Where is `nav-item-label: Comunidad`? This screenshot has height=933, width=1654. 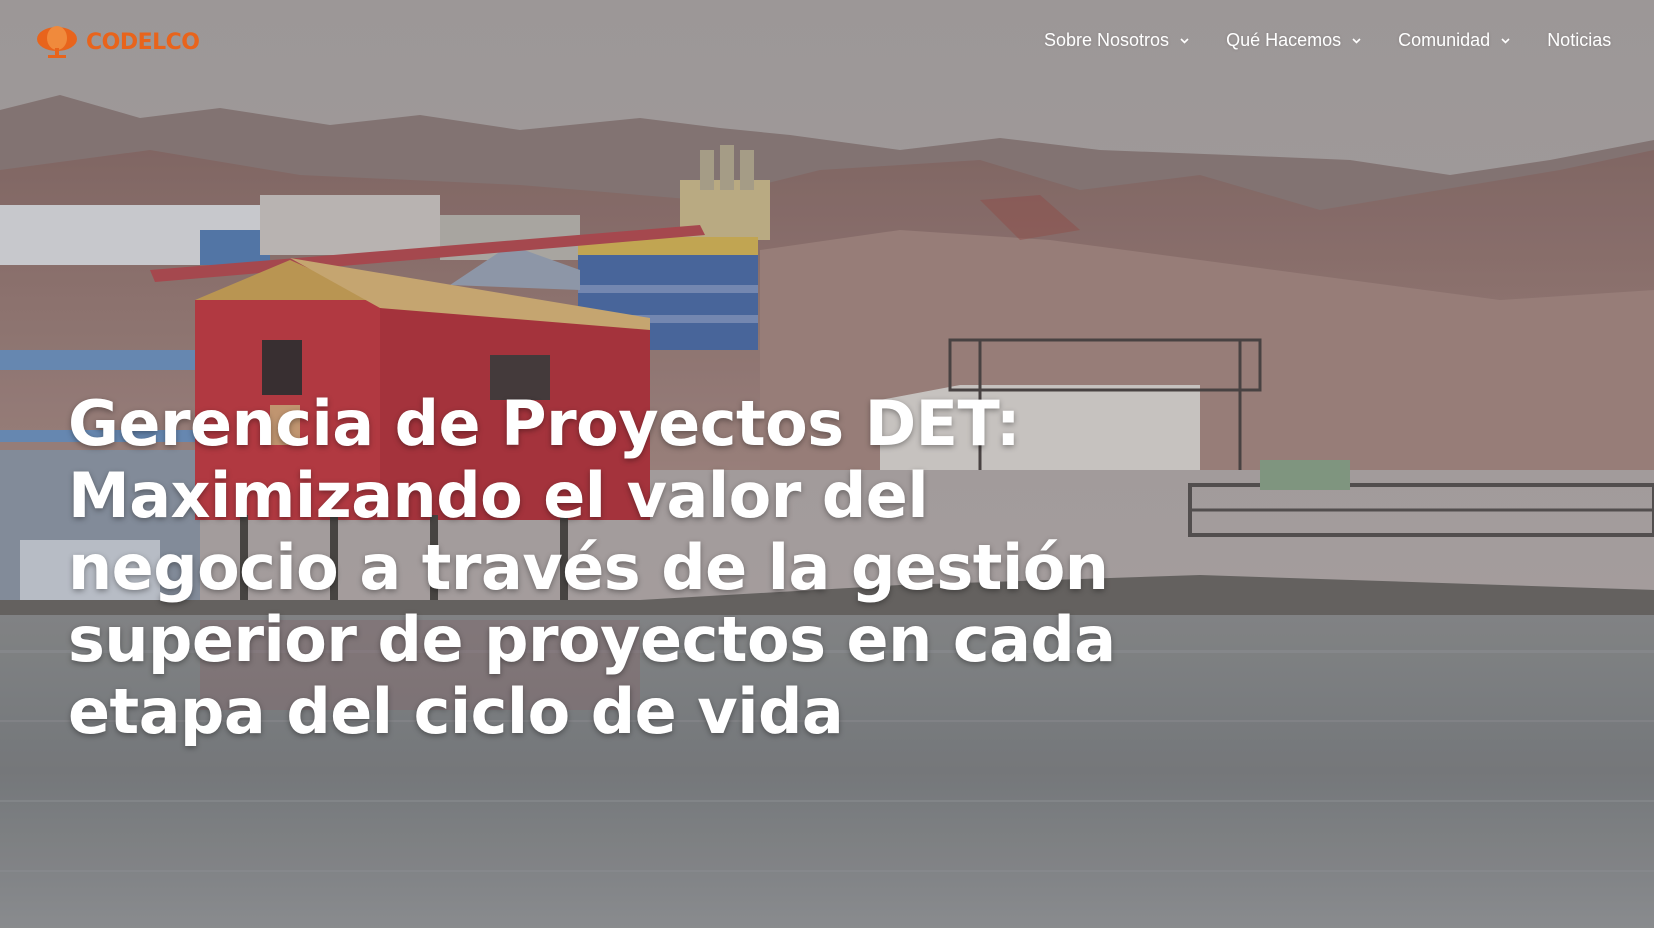
nav-item-label: Comunidad is located at coordinates (1444, 40).